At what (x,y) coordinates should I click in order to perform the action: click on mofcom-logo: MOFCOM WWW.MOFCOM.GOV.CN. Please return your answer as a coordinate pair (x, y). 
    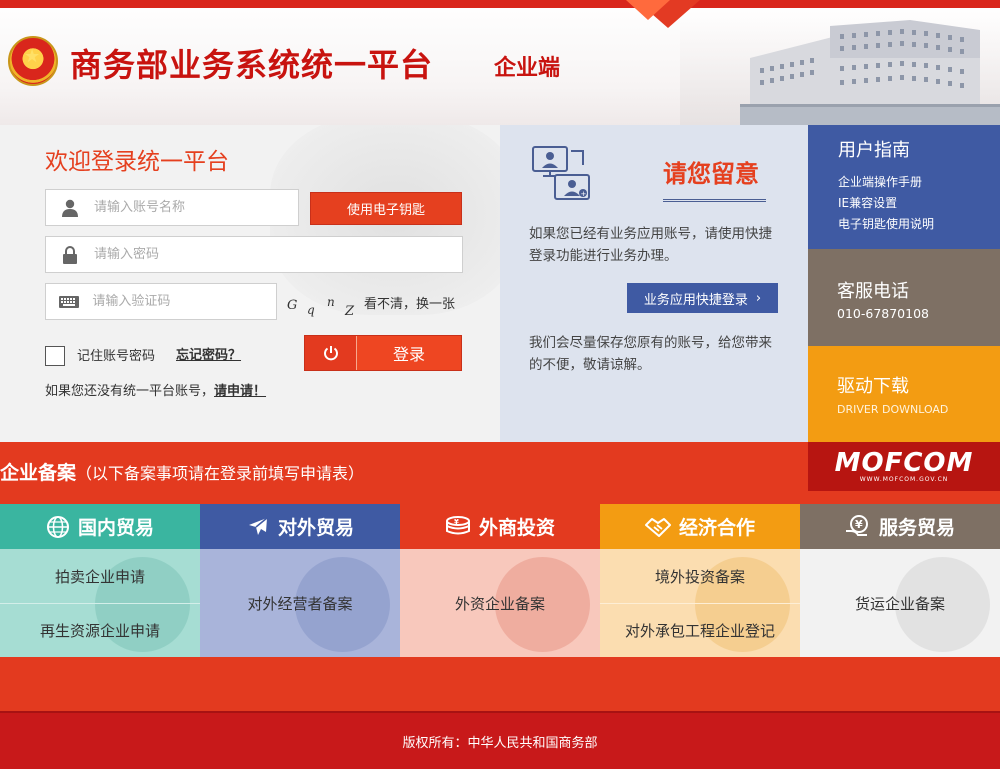
    Looking at the image, I should click on (904, 466).